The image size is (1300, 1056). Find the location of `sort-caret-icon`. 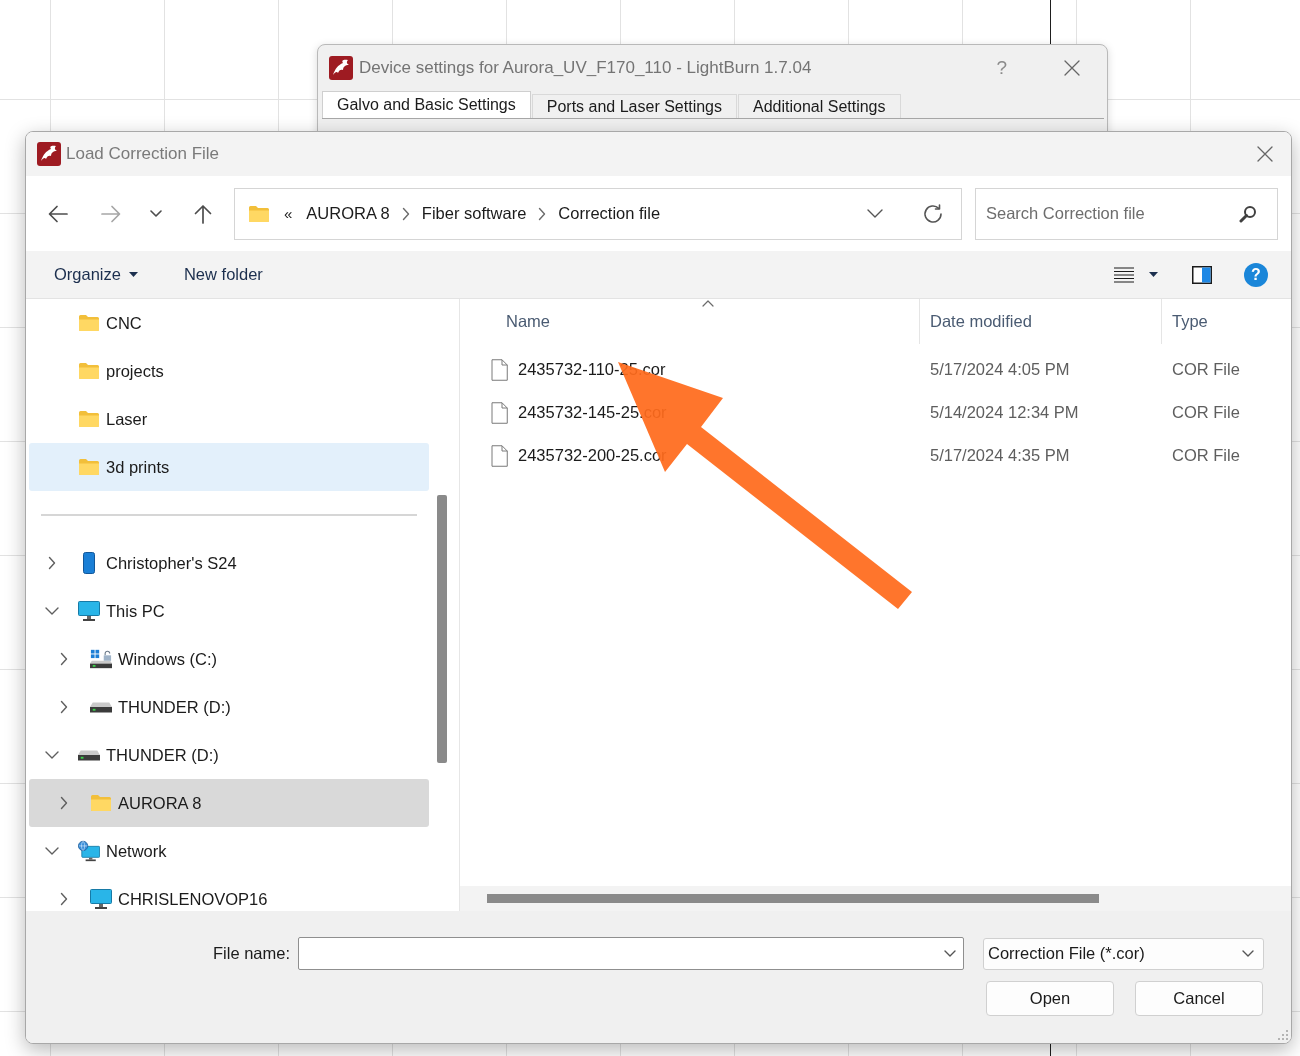

sort-caret-icon is located at coordinates (707, 303).